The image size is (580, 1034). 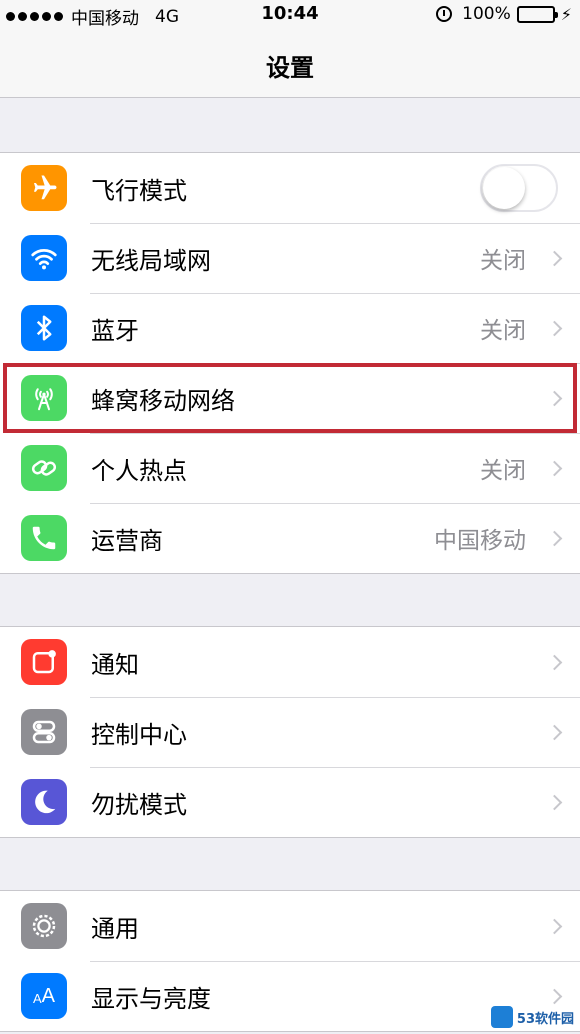 I want to click on row-label: 个人热点, so click(x=139, y=470).